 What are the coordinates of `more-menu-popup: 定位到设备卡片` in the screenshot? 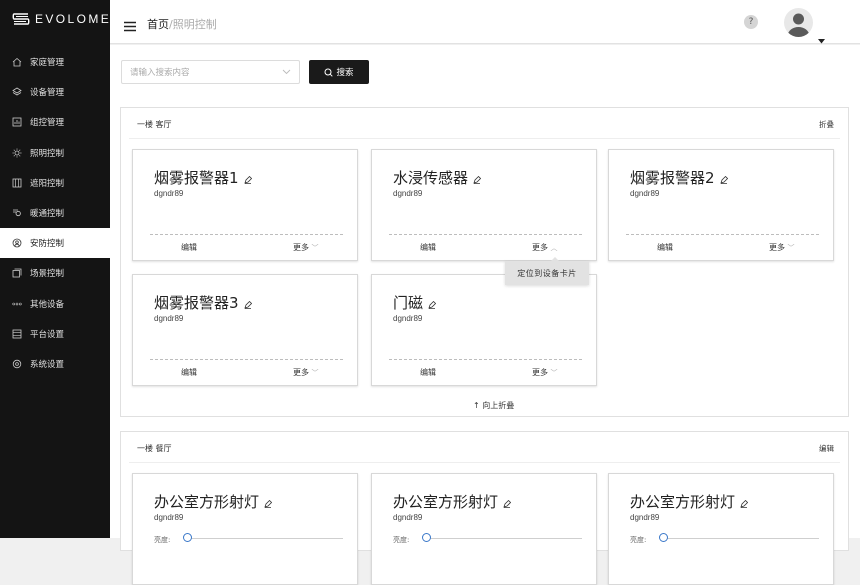 It's located at (547, 271).